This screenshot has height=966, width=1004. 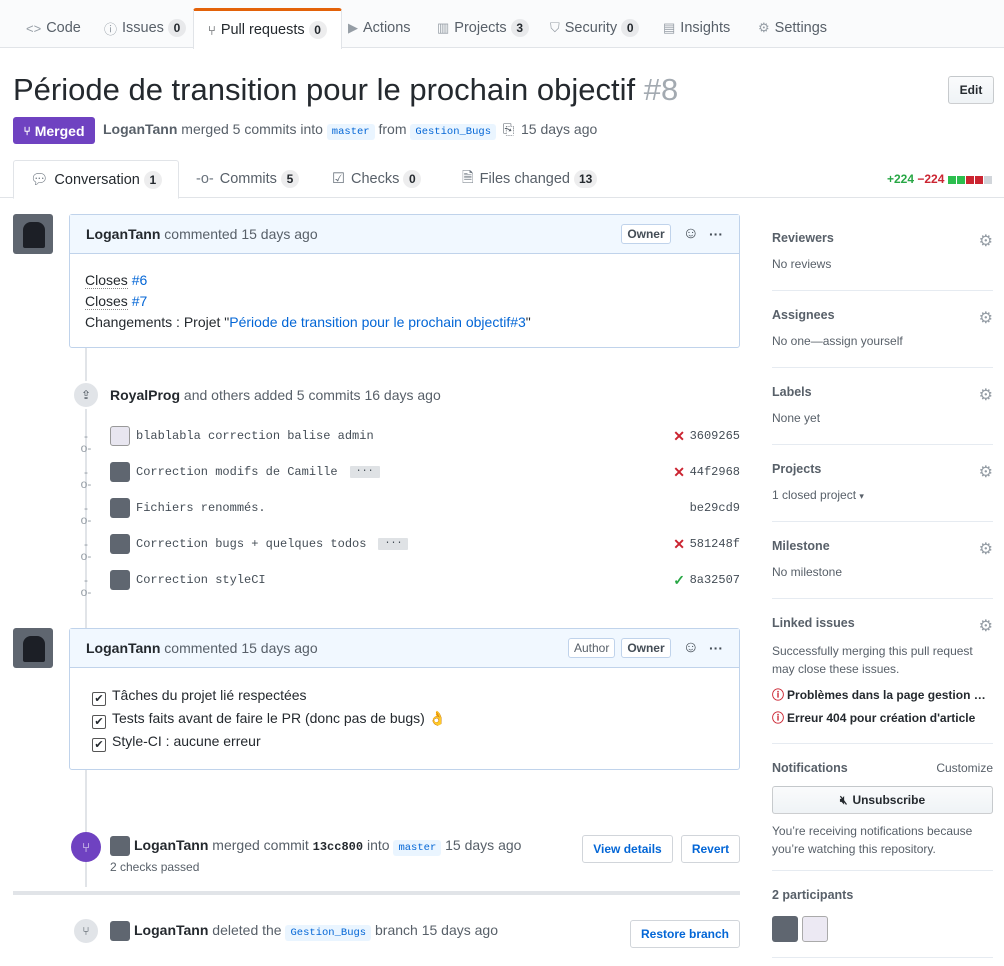 What do you see at coordinates (882, 800) in the screenshot?
I see `unsubscribe-button: 🔇︎ Unsubscribe` at bounding box center [882, 800].